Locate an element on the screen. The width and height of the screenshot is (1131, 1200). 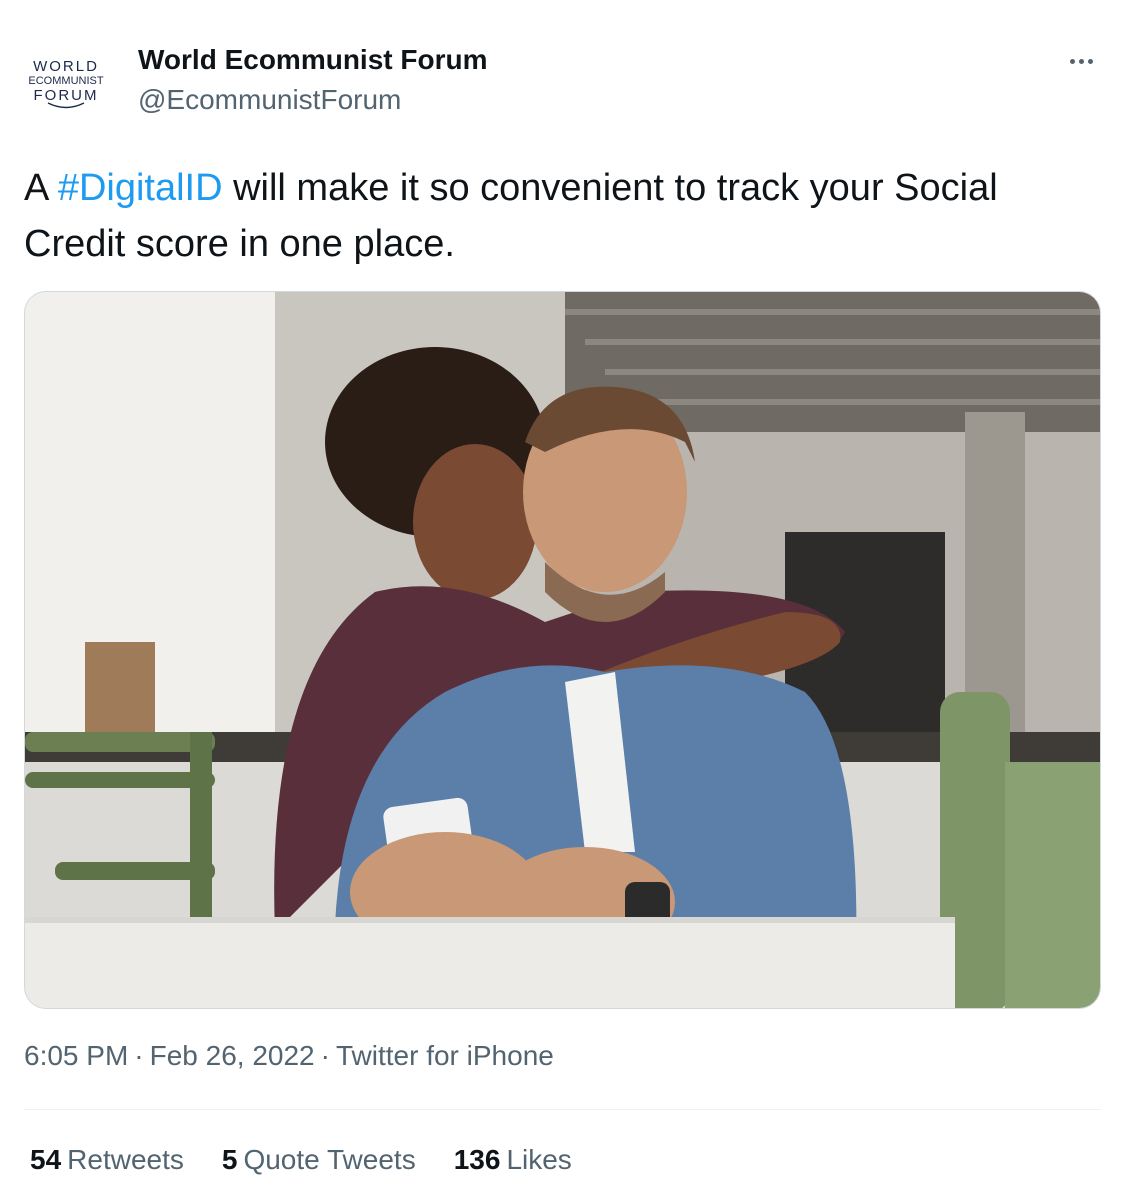
likes-count: 136 is located at coordinates (477, 1159).